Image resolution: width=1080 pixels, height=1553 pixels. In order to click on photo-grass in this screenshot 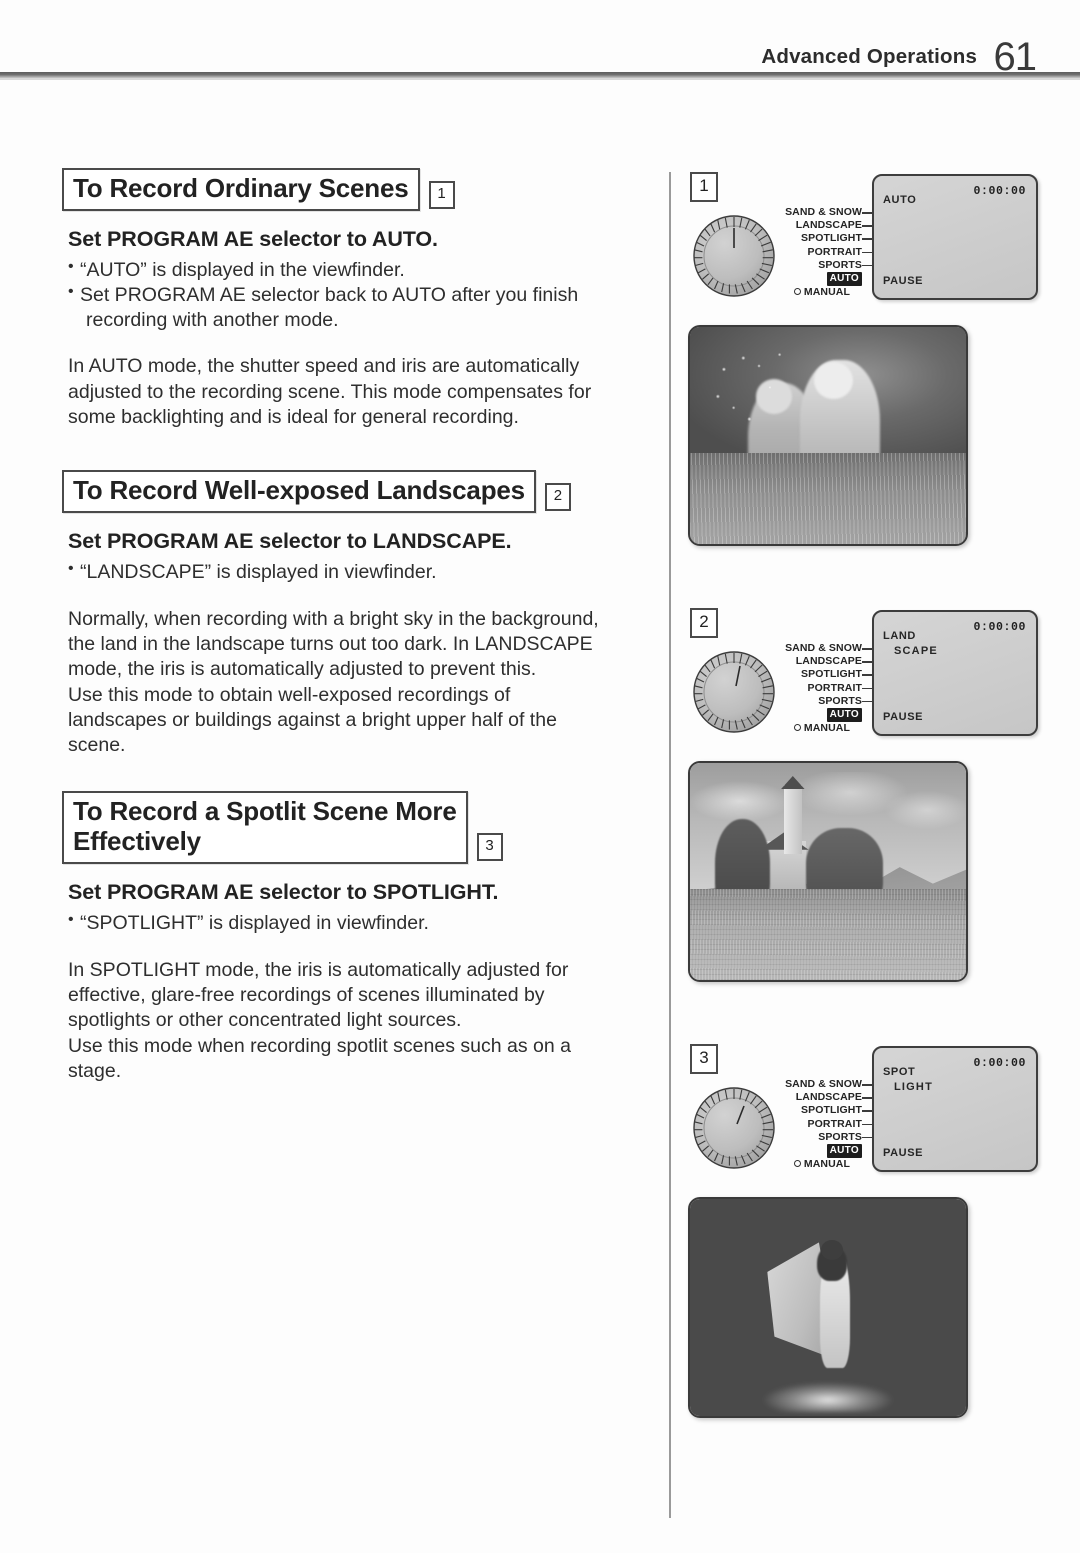, I will do `click(828, 498)`.